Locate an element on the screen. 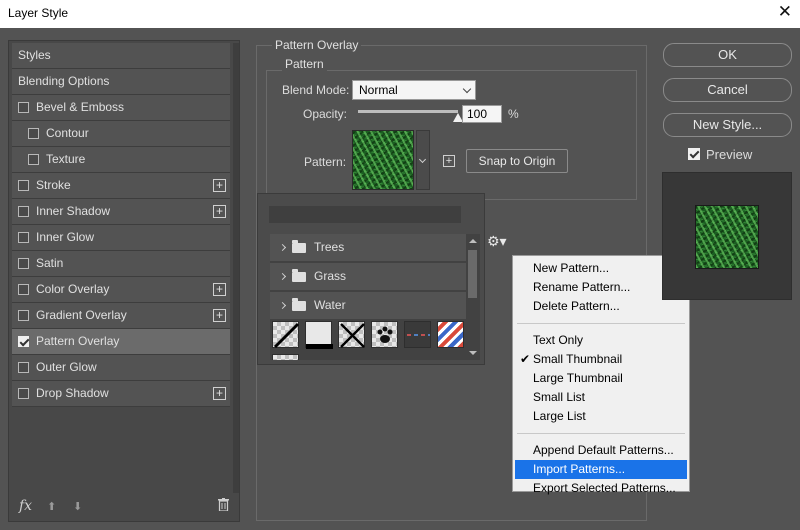  satin-checkbox is located at coordinates (23, 263).